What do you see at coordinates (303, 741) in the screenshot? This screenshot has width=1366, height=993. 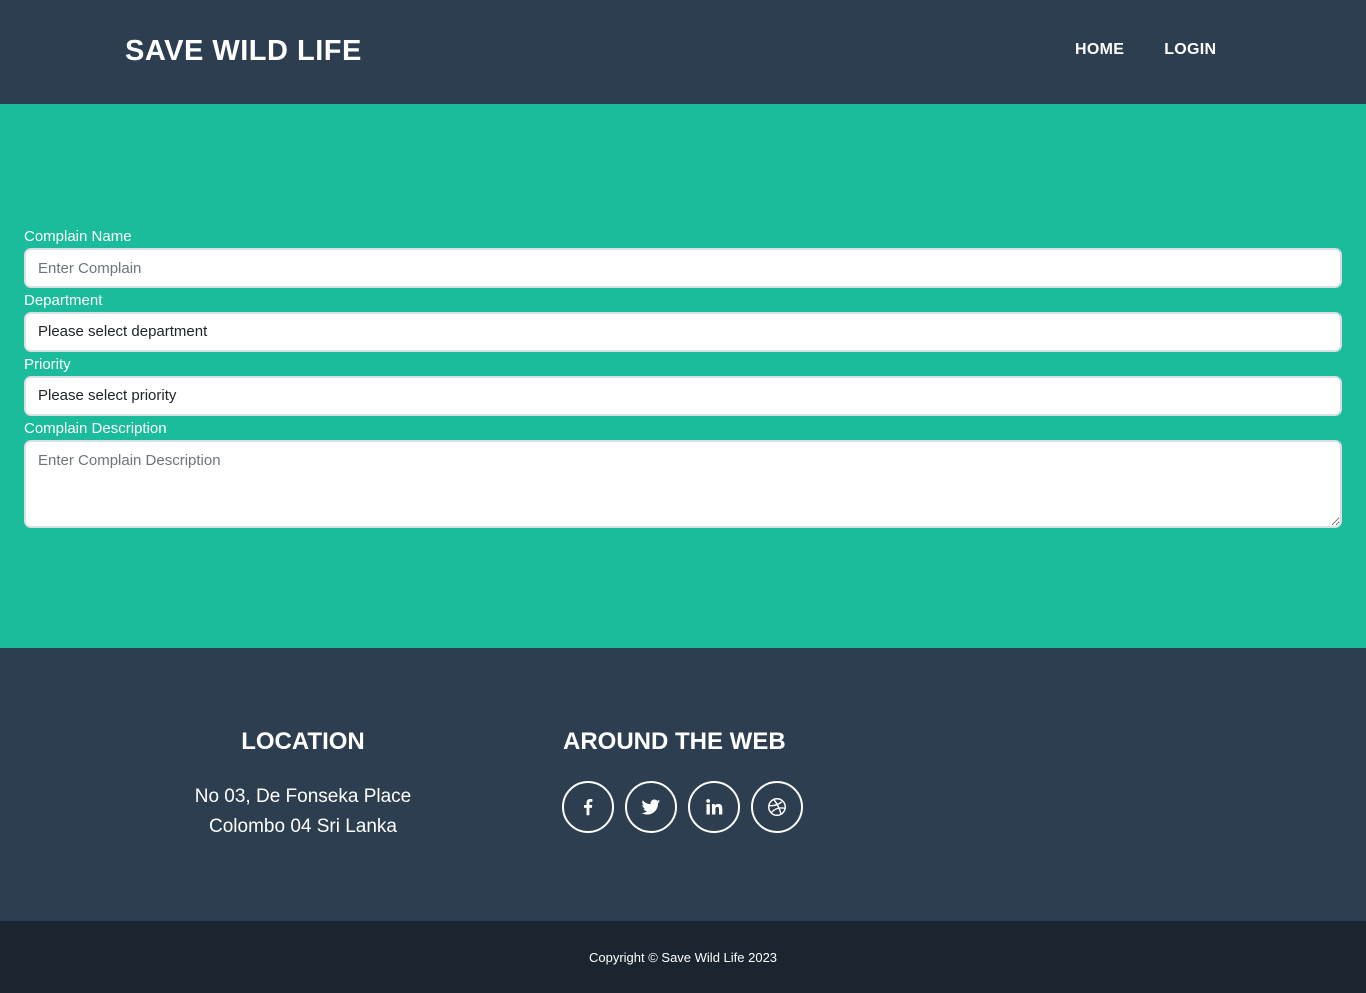 I see `location-heading: LOCATION` at bounding box center [303, 741].